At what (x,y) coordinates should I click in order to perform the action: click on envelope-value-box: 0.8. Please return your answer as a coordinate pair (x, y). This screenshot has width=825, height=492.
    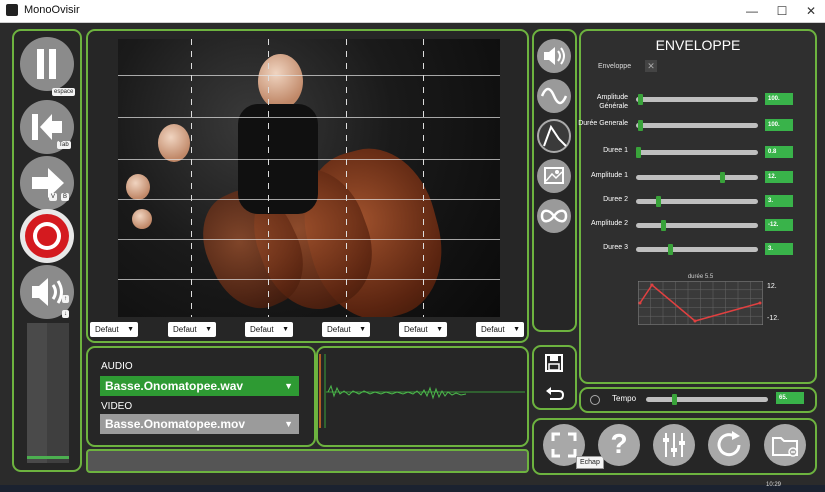
    Looking at the image, I should click on (779, 152).